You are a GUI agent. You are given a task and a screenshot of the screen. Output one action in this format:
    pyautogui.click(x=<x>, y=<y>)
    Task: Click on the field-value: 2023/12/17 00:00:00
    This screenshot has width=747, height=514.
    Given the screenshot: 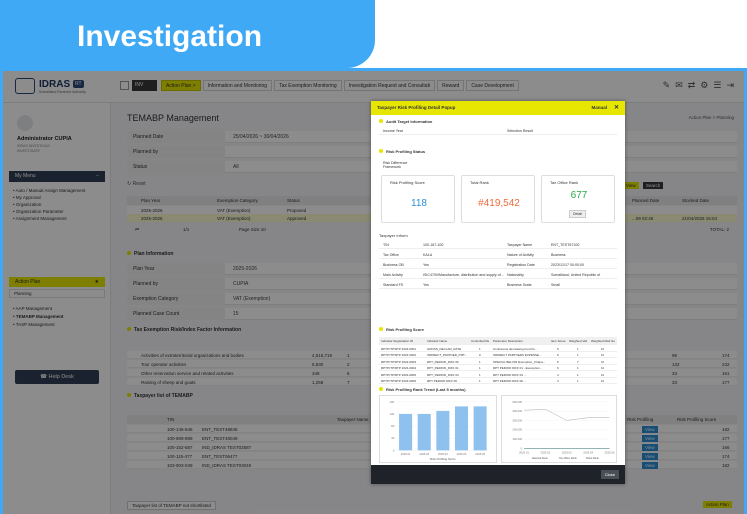 What is the action you would take?
    pyautogui.click(x=567, y=265)
    